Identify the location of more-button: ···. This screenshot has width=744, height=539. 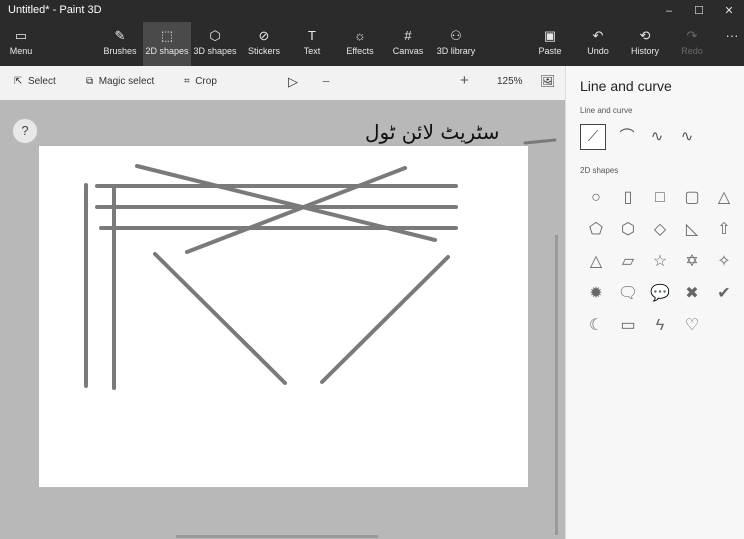
(732, 44).